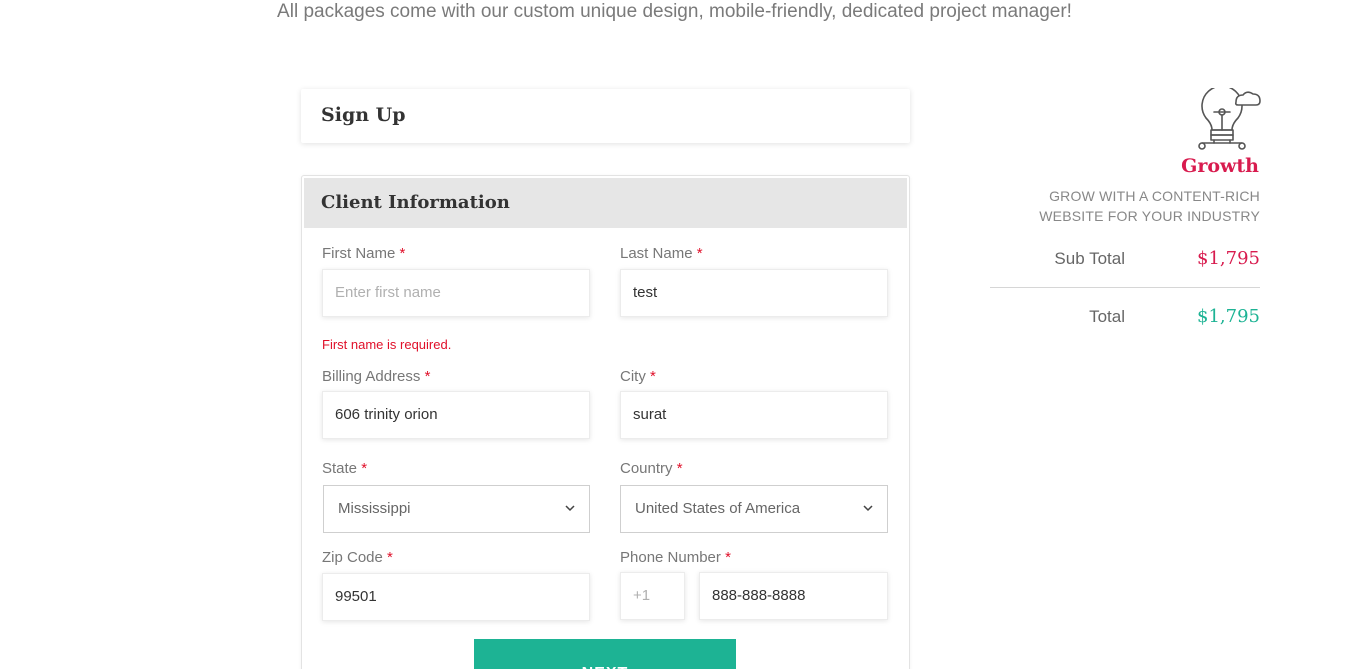  Describe the element at coordinates (1107, 316) in the screenshot. I see `total-label: Total` at that location.